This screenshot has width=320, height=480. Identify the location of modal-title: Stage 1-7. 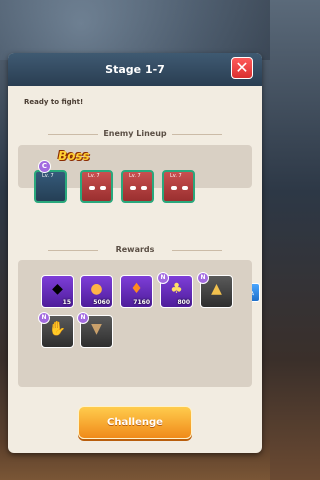
(135, 69).